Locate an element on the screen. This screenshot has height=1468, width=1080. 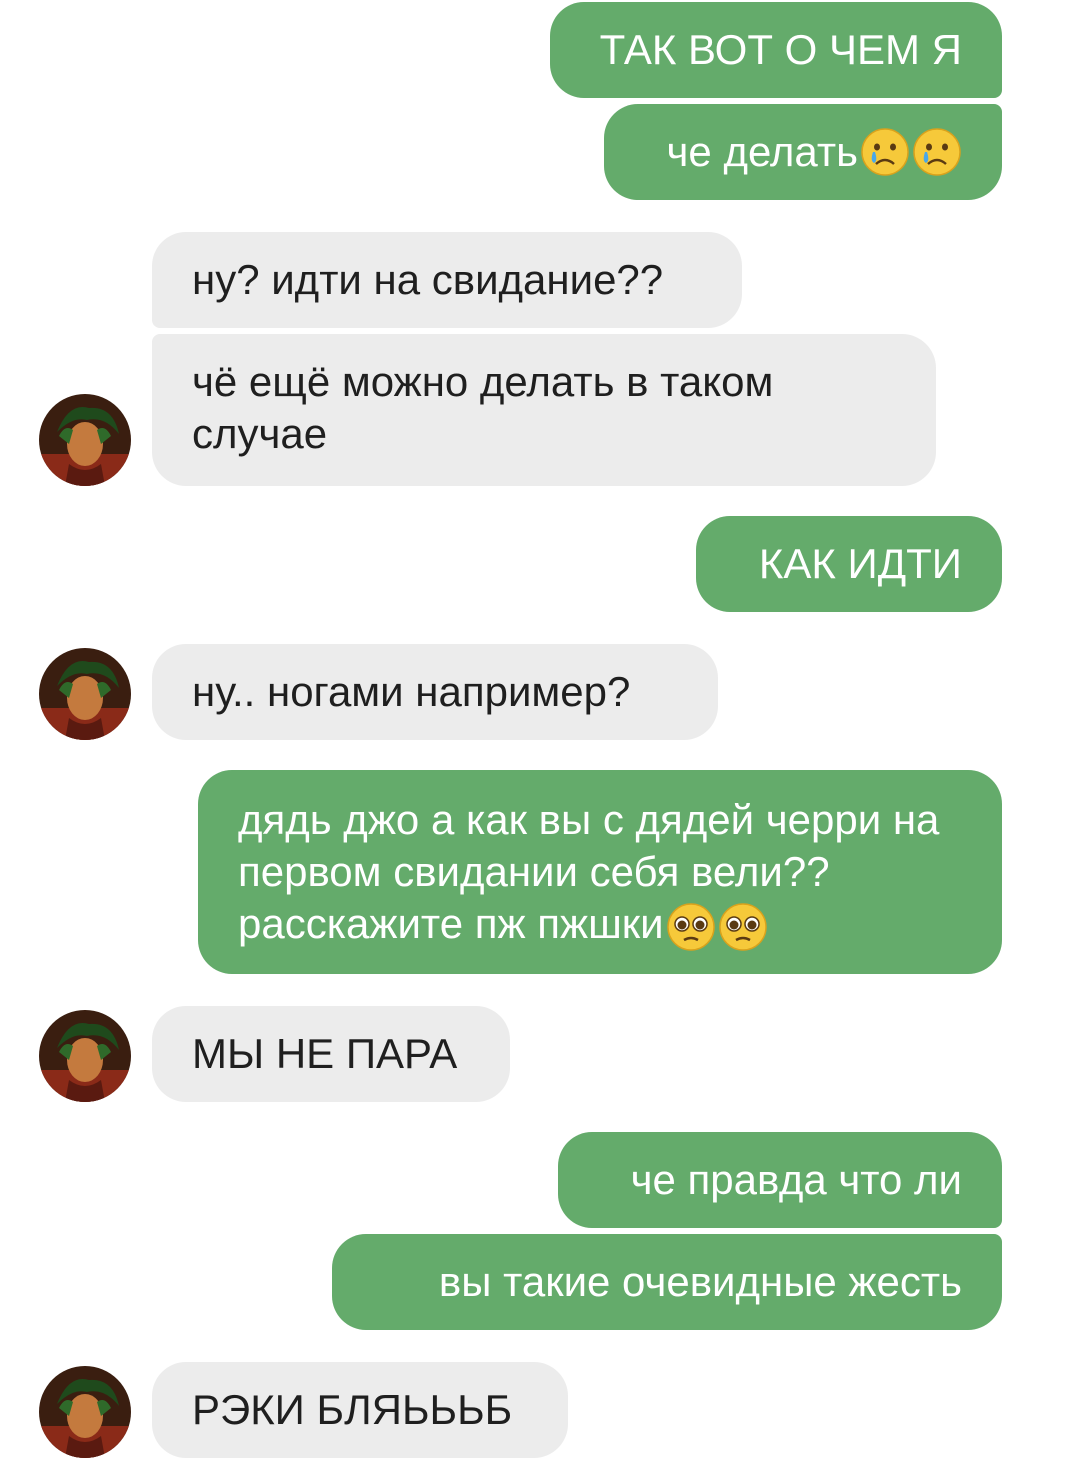
message-bubble-outgoing: че делать is located at coordinates (803, 152).